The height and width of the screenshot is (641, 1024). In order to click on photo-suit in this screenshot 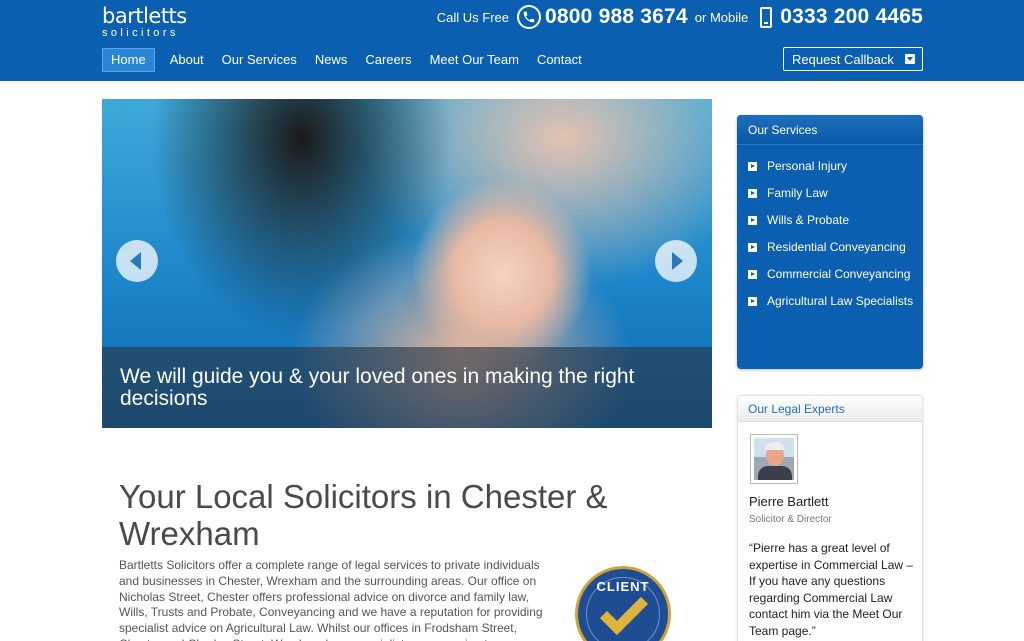, I will do `click(775, 473)`.